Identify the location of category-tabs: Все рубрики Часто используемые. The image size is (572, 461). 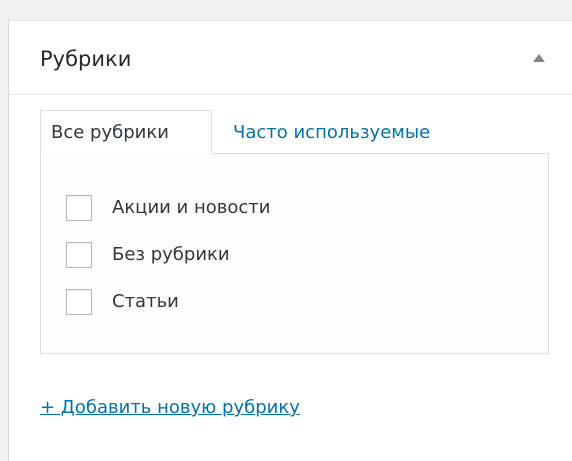
(300, 132).